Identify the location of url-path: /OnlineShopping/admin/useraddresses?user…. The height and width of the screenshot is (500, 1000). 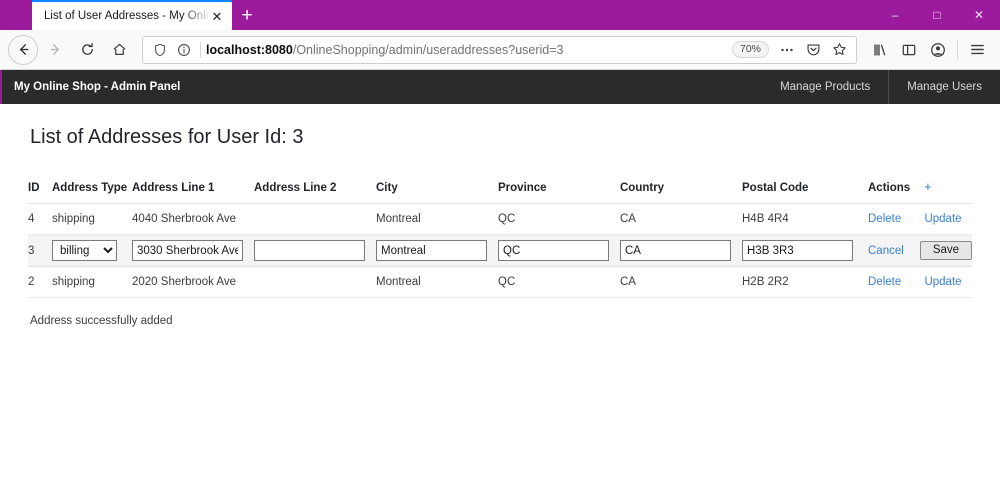
(428, 49).